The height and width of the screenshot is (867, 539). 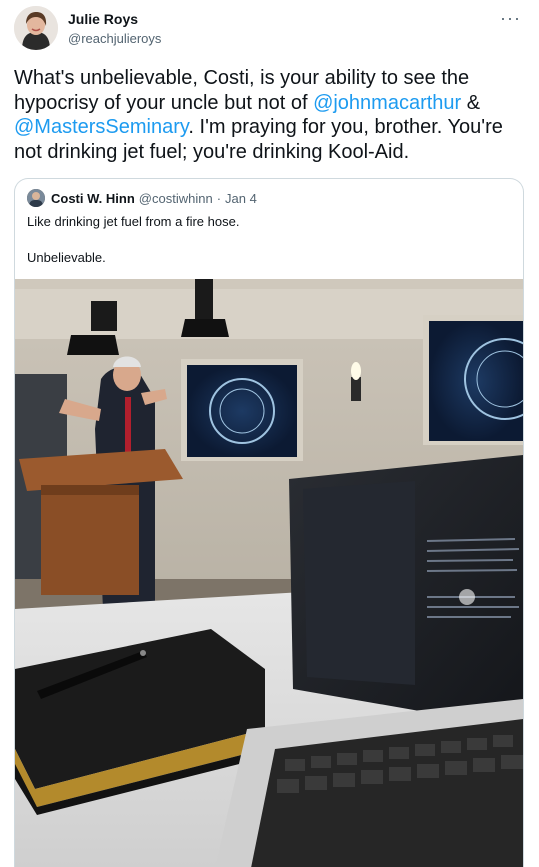 What do you see at coordinates (114, 38) in the screenshot?
I see `author-handle: @reachjulieroys` at bounding box center [114, 38].